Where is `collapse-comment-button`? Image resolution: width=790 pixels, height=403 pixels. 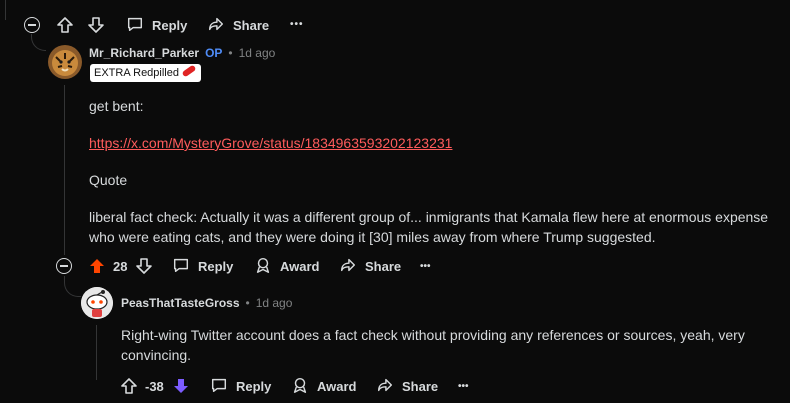
collapse-comment-button is located at coordinates (64, 266).